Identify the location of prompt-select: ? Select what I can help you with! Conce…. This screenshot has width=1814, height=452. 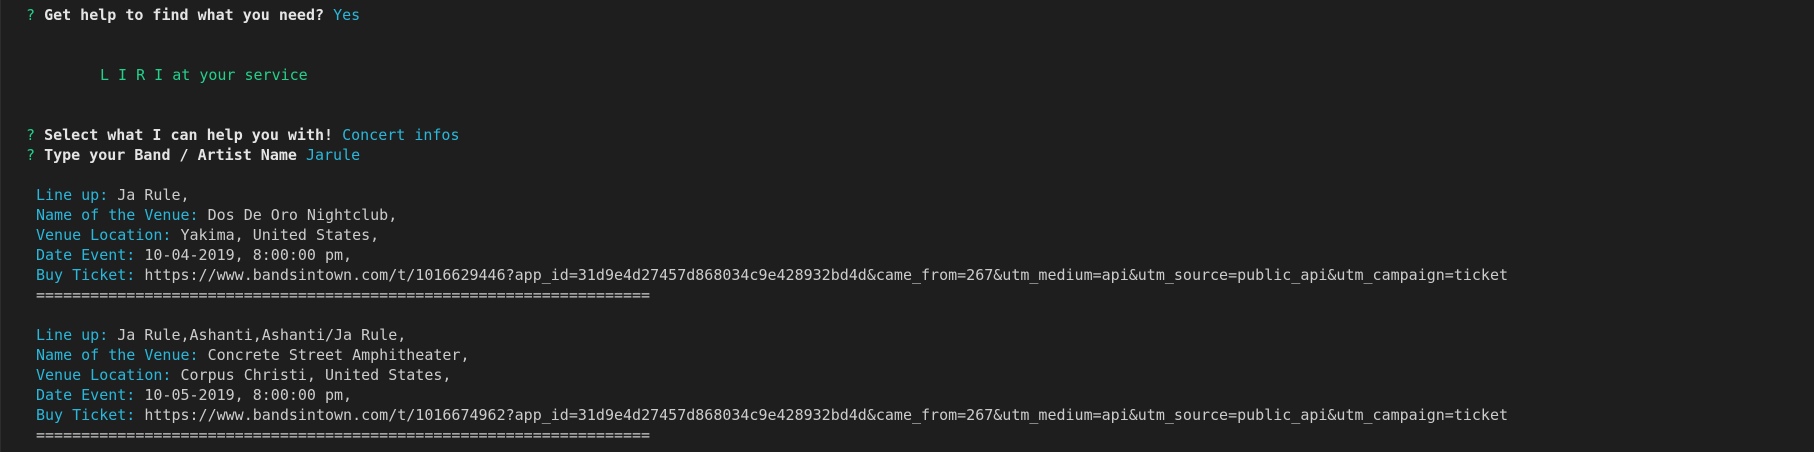
(242, 135).